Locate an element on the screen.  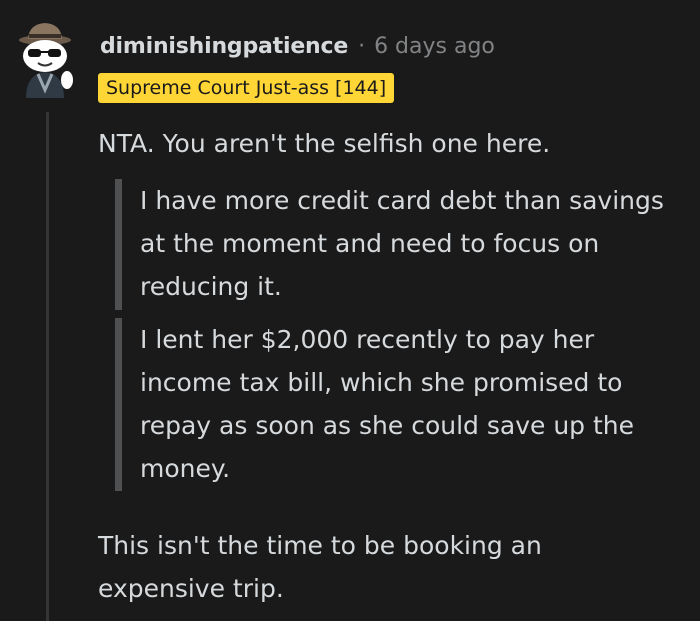
comment-intro-text: NTA. You aren't the selfish one here. is located at coordinates (324, 143).